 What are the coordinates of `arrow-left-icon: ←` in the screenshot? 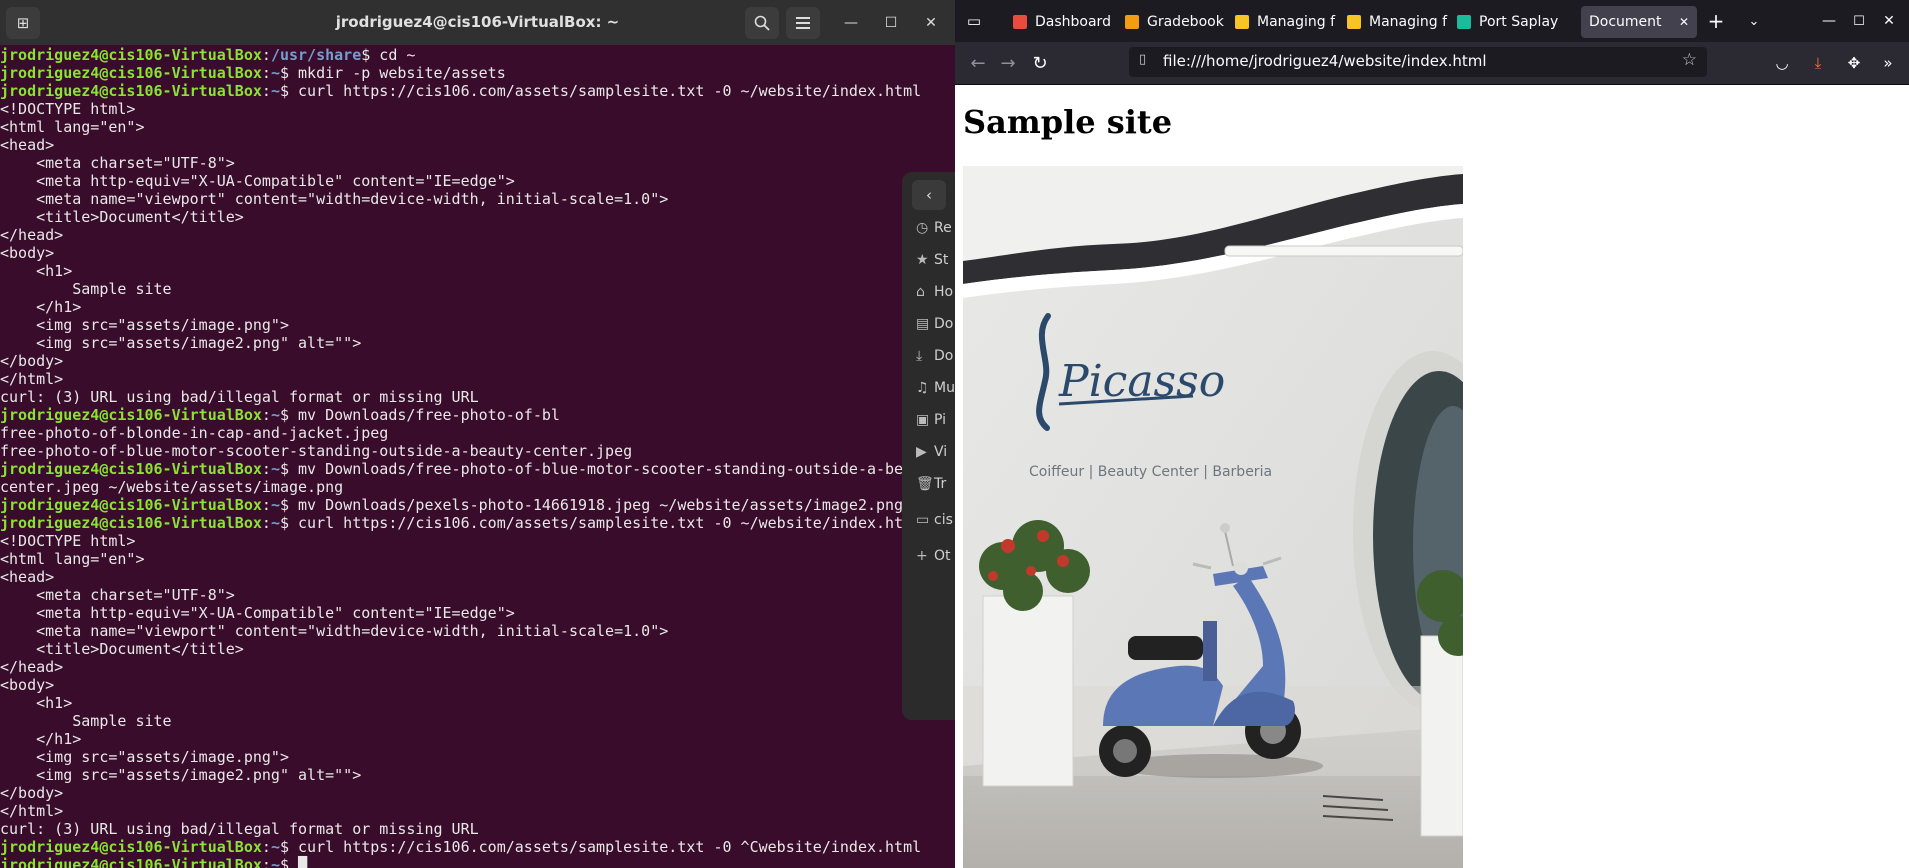 It's located at (978, 63).